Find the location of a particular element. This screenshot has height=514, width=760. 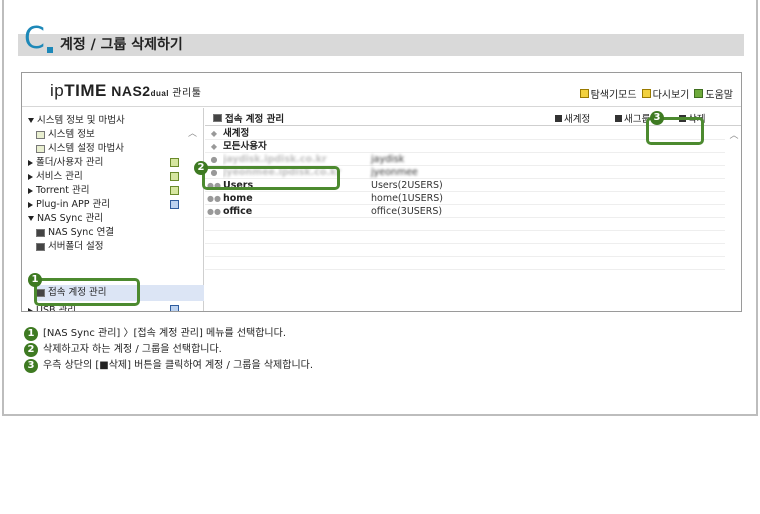

sidebar-item-plugin-app: Plug-in APP 관리 is located at coordinates (69, 204).